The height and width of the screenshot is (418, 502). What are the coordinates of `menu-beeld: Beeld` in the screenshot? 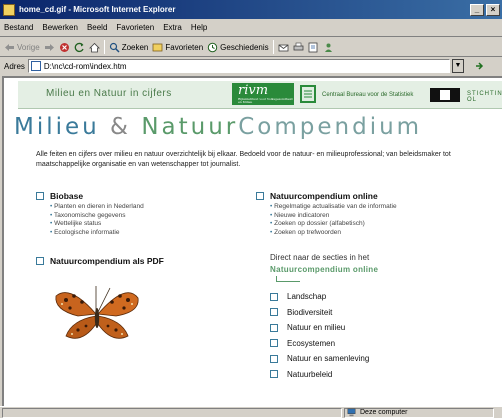 It's located at (97, 27).